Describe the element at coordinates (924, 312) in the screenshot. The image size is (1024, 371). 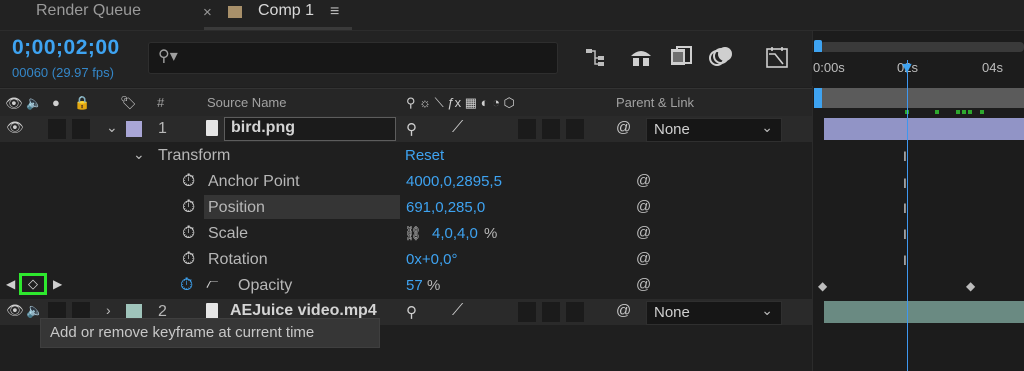
I see `layer-2-duration-bar` at that location.